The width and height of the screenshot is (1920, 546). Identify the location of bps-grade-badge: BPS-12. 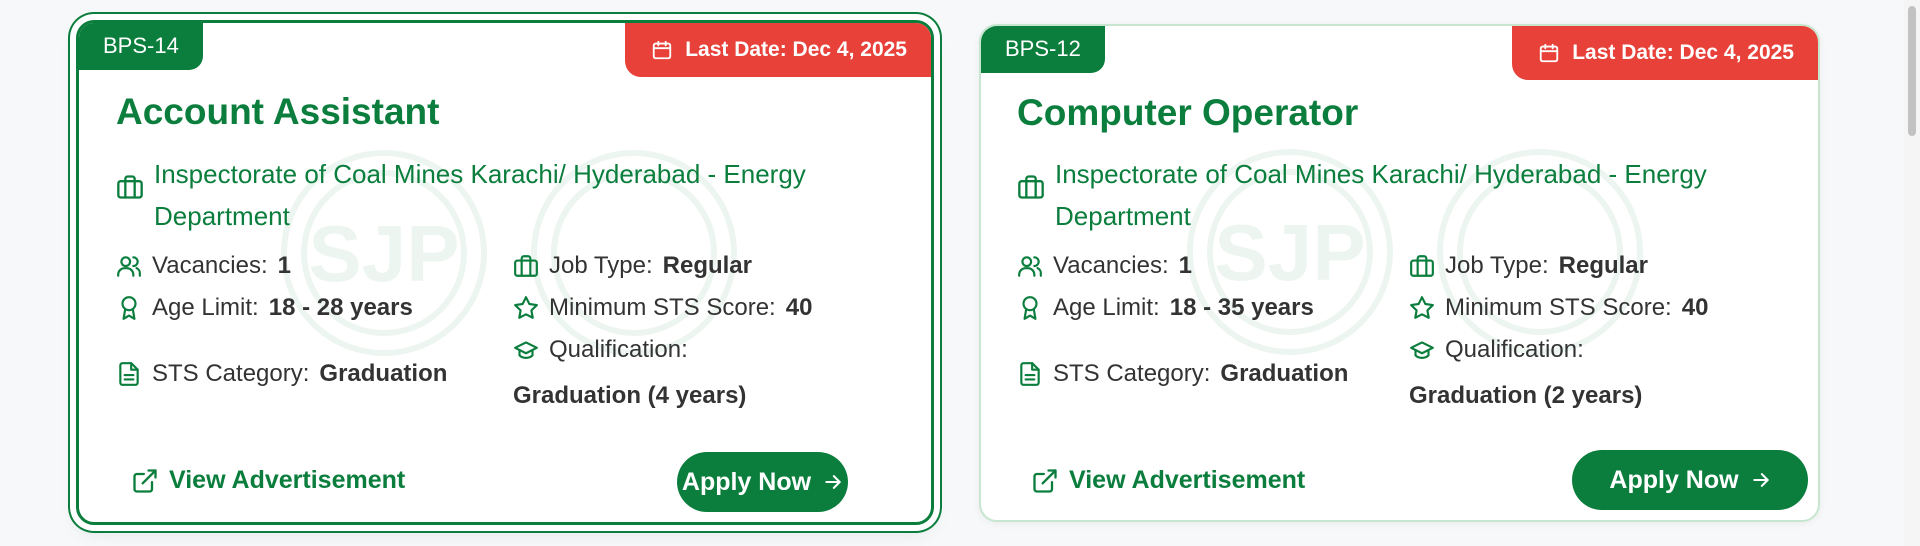
(1043, 49).